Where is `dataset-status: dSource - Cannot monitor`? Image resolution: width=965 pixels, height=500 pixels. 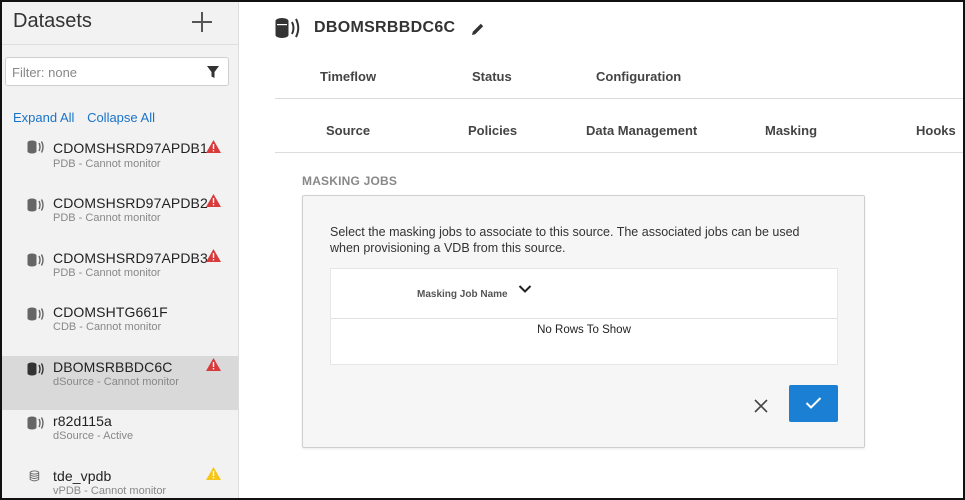 dataset-status: dSource - Cannot monitor is located at coordinates (116, 381).